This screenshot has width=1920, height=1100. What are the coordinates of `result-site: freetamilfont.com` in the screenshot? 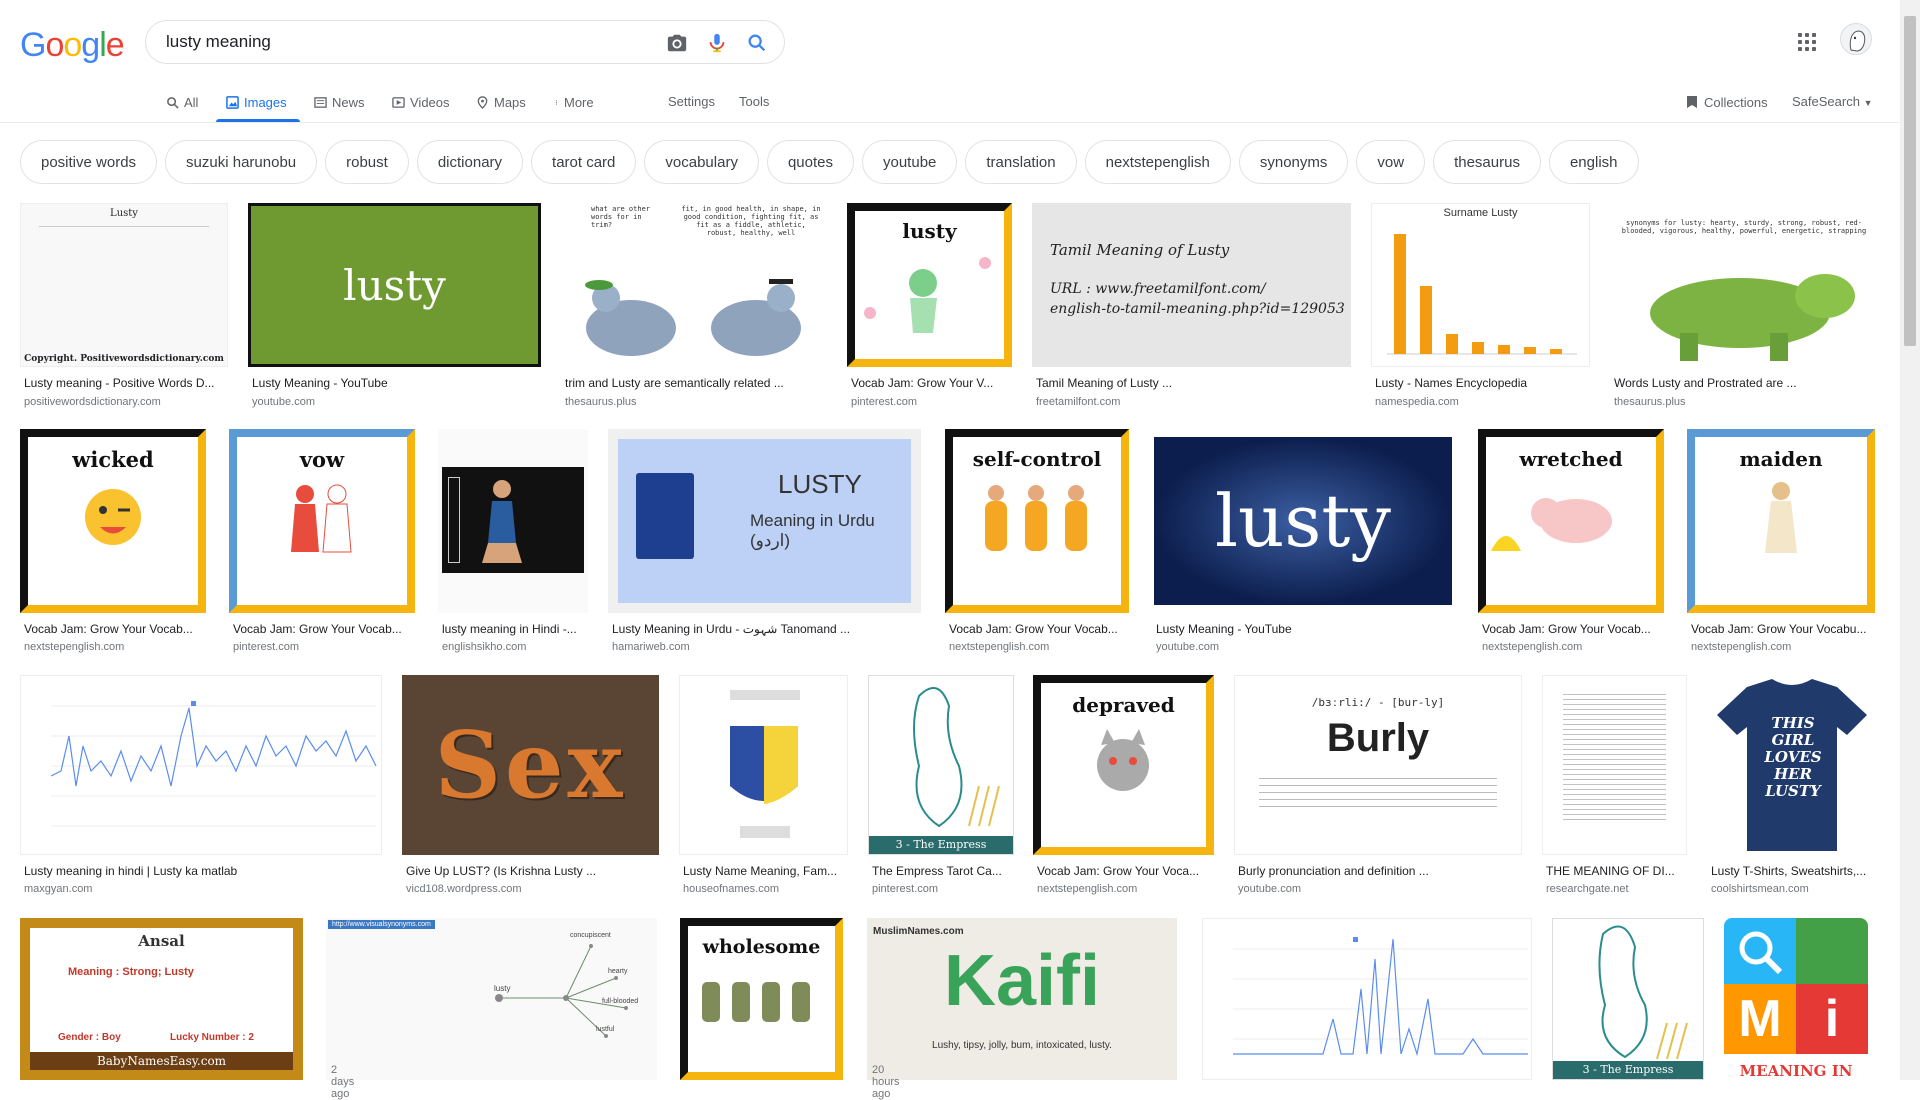 It's located at (1078, 402).